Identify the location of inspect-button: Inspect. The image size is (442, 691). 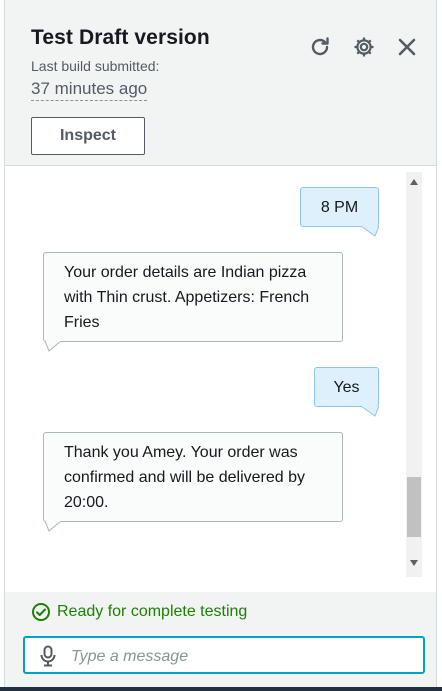
(88, 136).